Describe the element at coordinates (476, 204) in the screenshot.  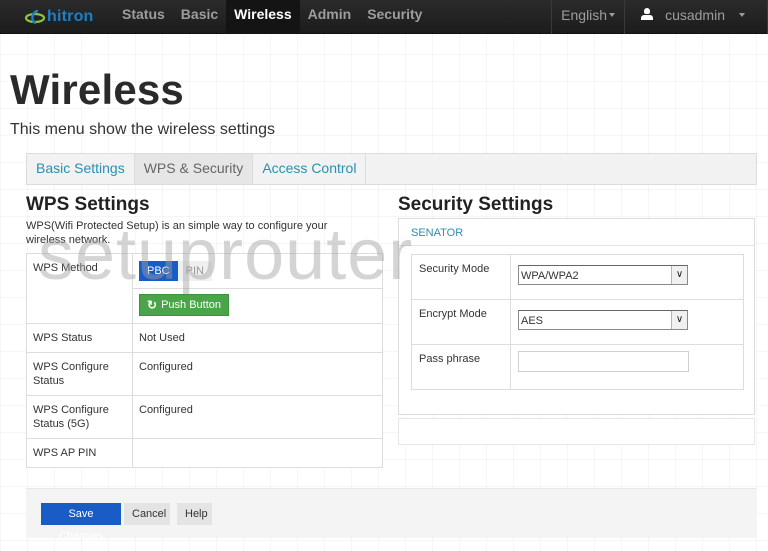
I see `security-settings-heading: Security Settings` at that location.